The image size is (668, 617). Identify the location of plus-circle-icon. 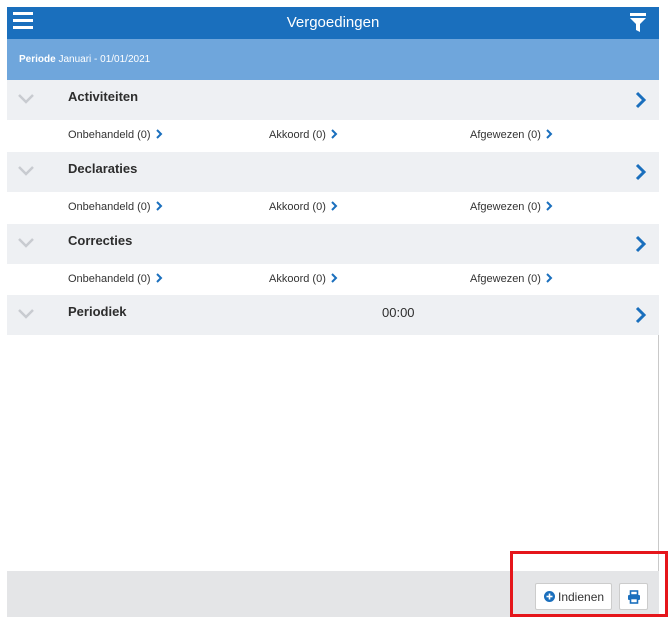
(549, 596).